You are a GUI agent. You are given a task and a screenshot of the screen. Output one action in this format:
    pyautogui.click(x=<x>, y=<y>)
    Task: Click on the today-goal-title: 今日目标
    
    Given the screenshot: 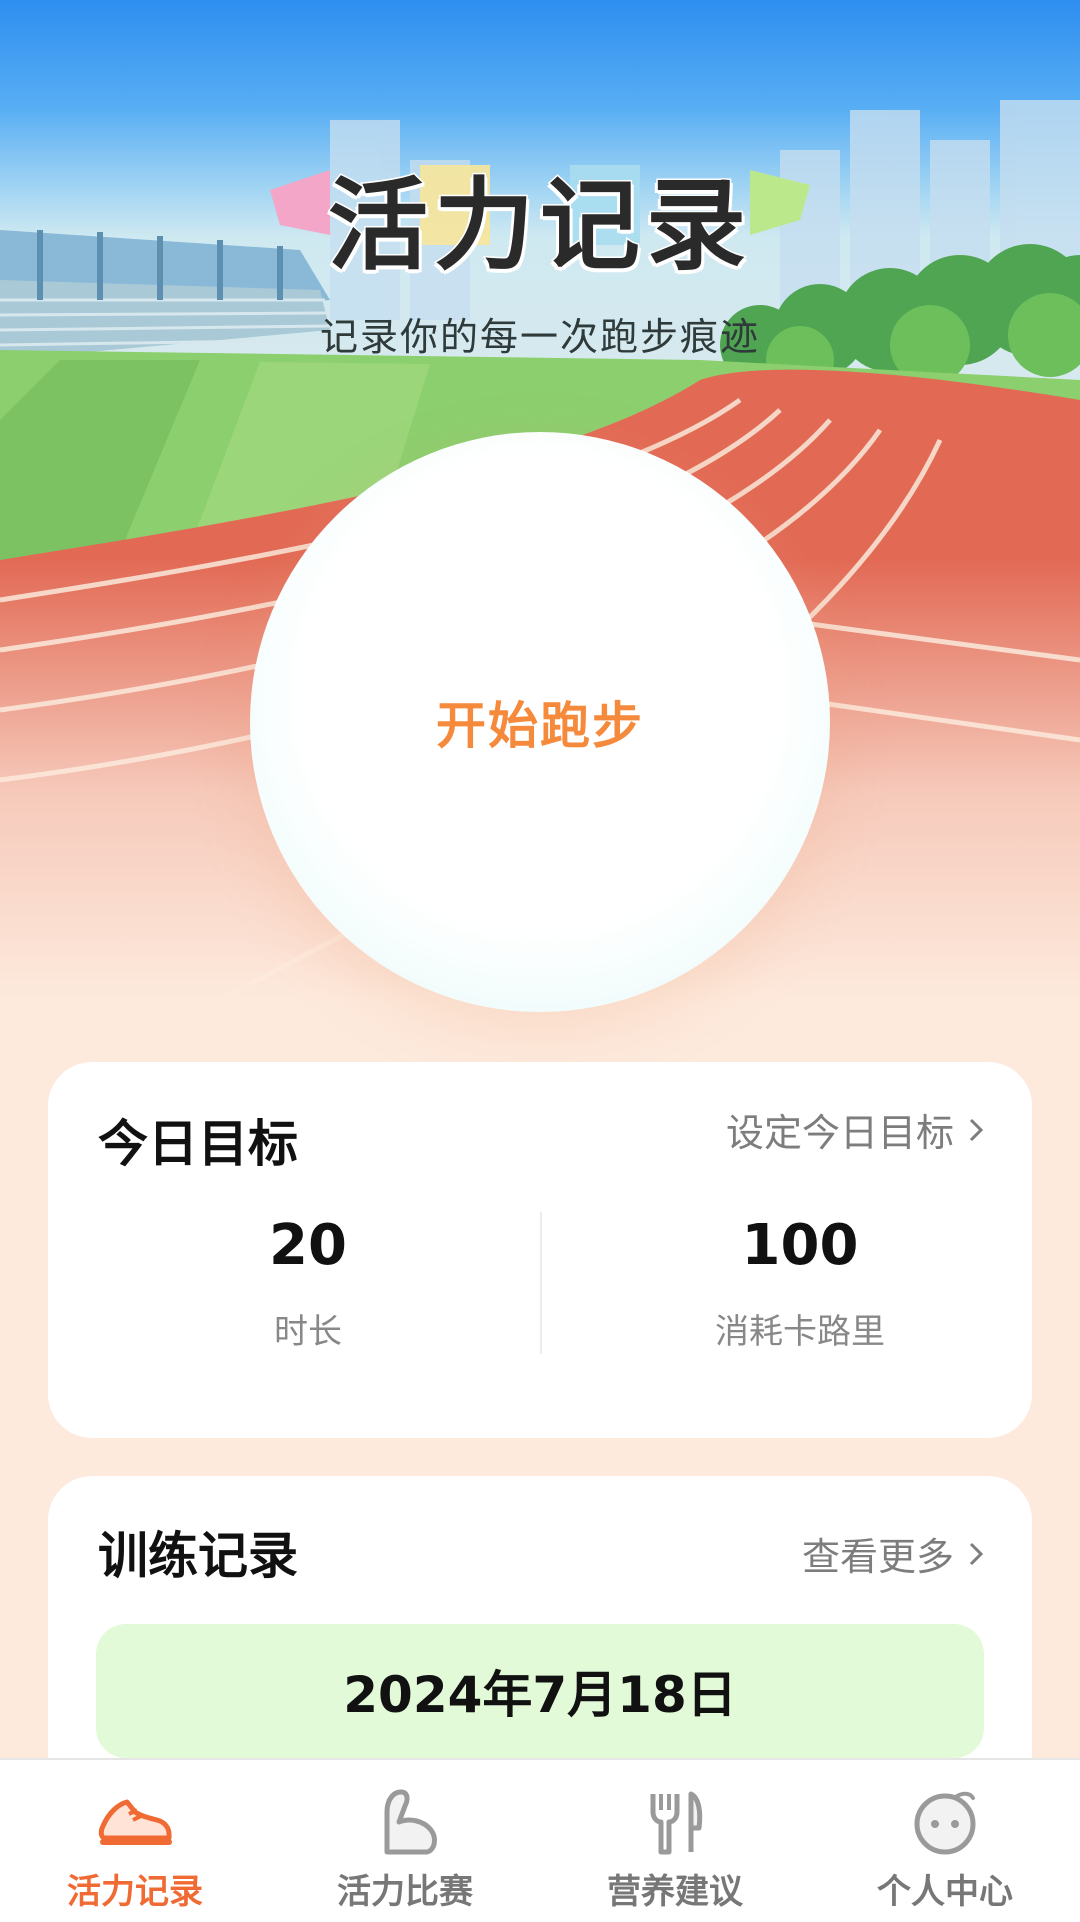 What is the action you would take?
    pyautogui.click(x=198, y=1144)
    